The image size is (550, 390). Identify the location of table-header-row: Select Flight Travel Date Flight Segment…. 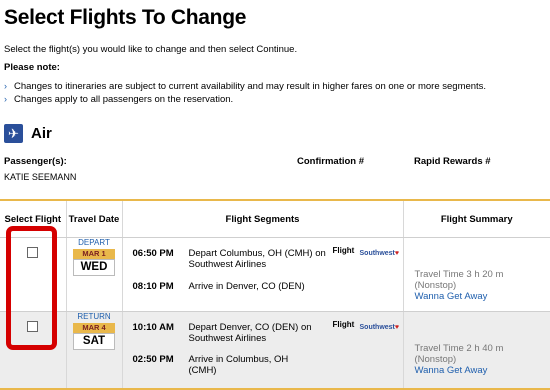
(275, 219).